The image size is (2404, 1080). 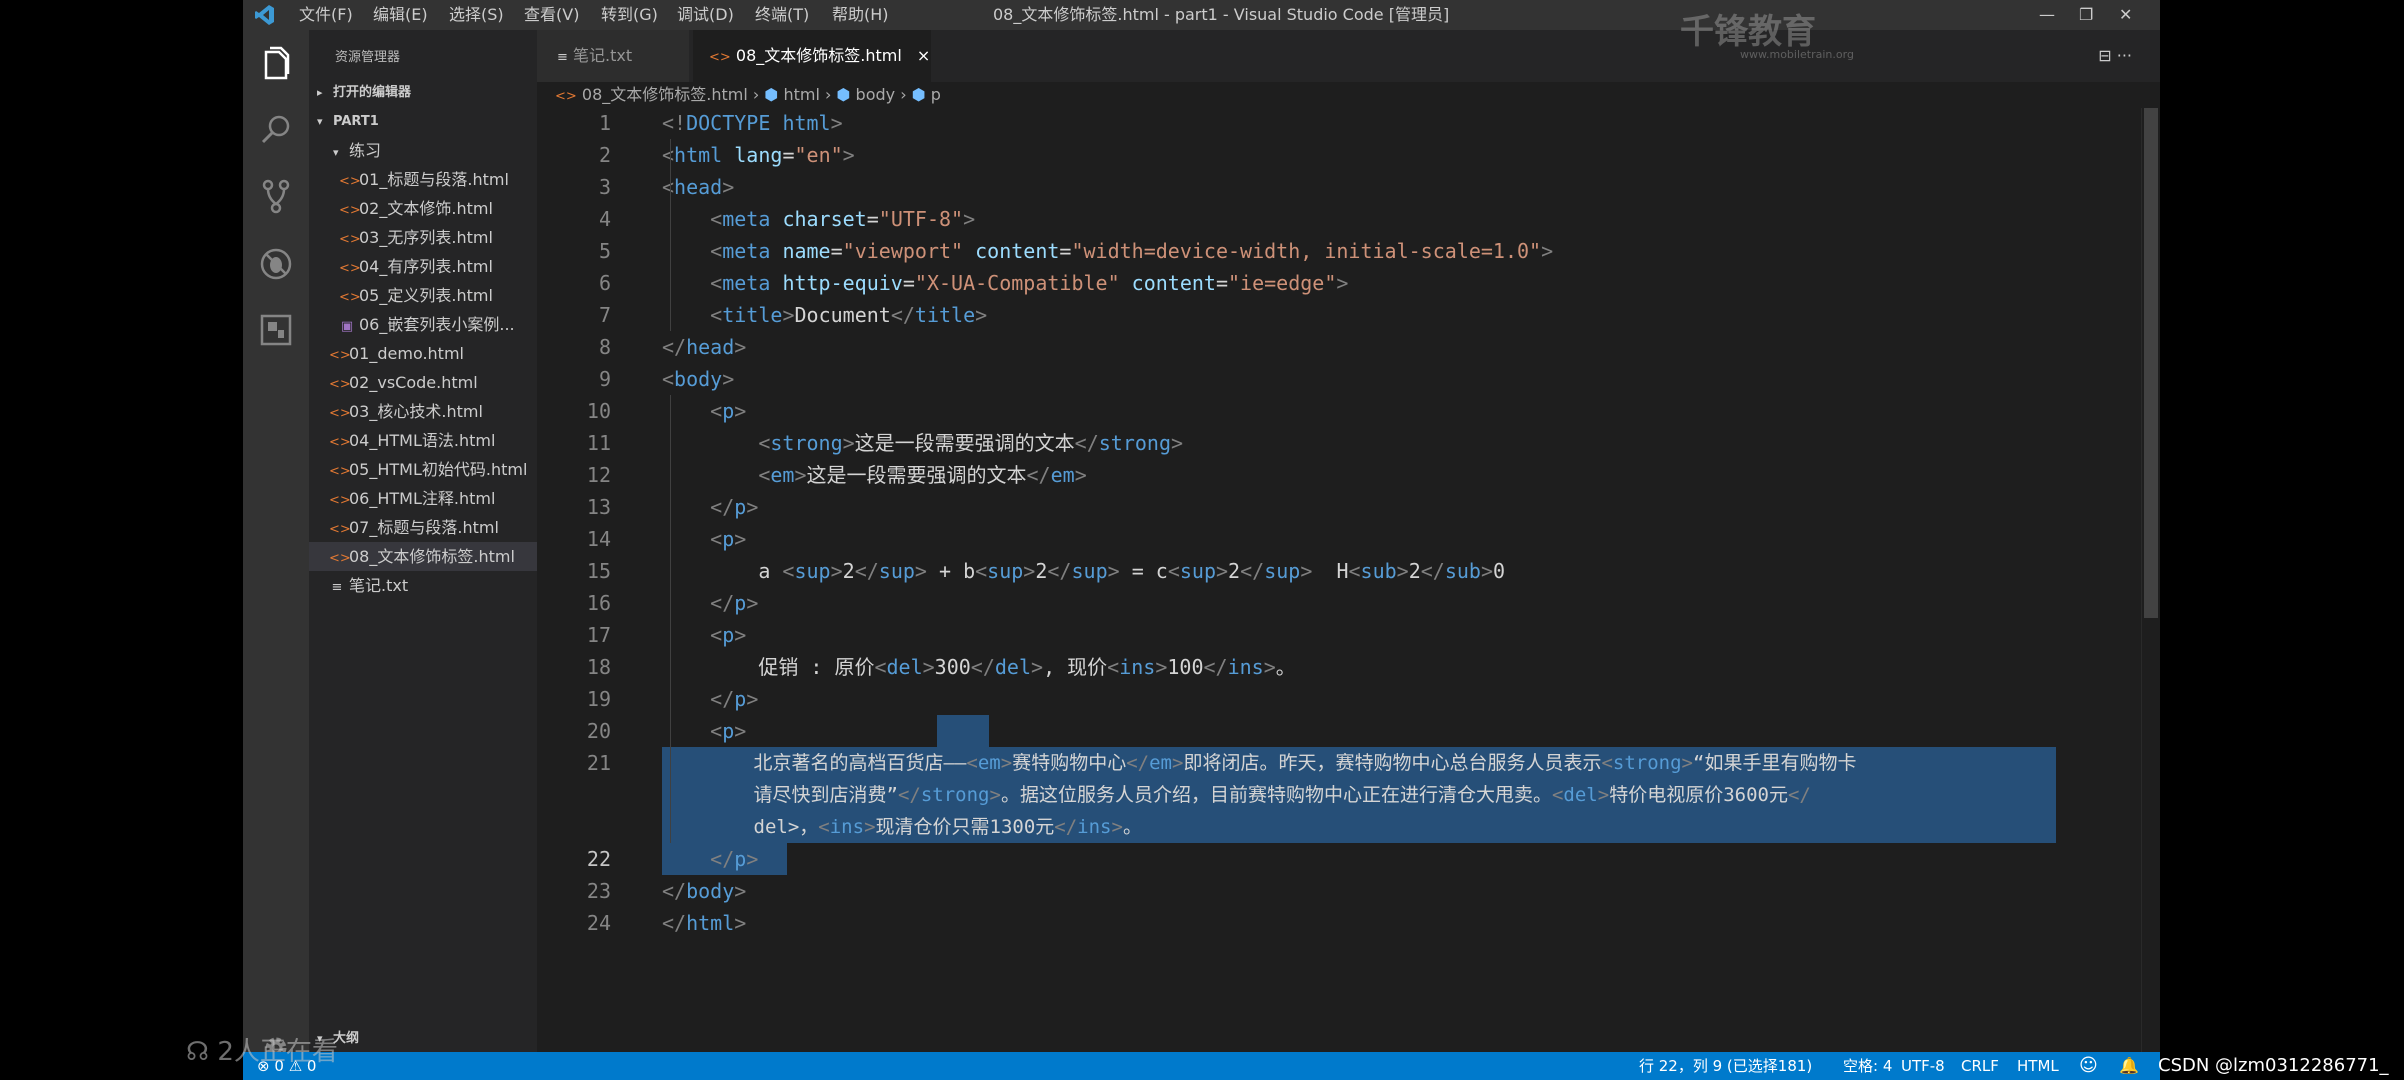 I want to click on code-line: <p>, so click(x=728, y=539).